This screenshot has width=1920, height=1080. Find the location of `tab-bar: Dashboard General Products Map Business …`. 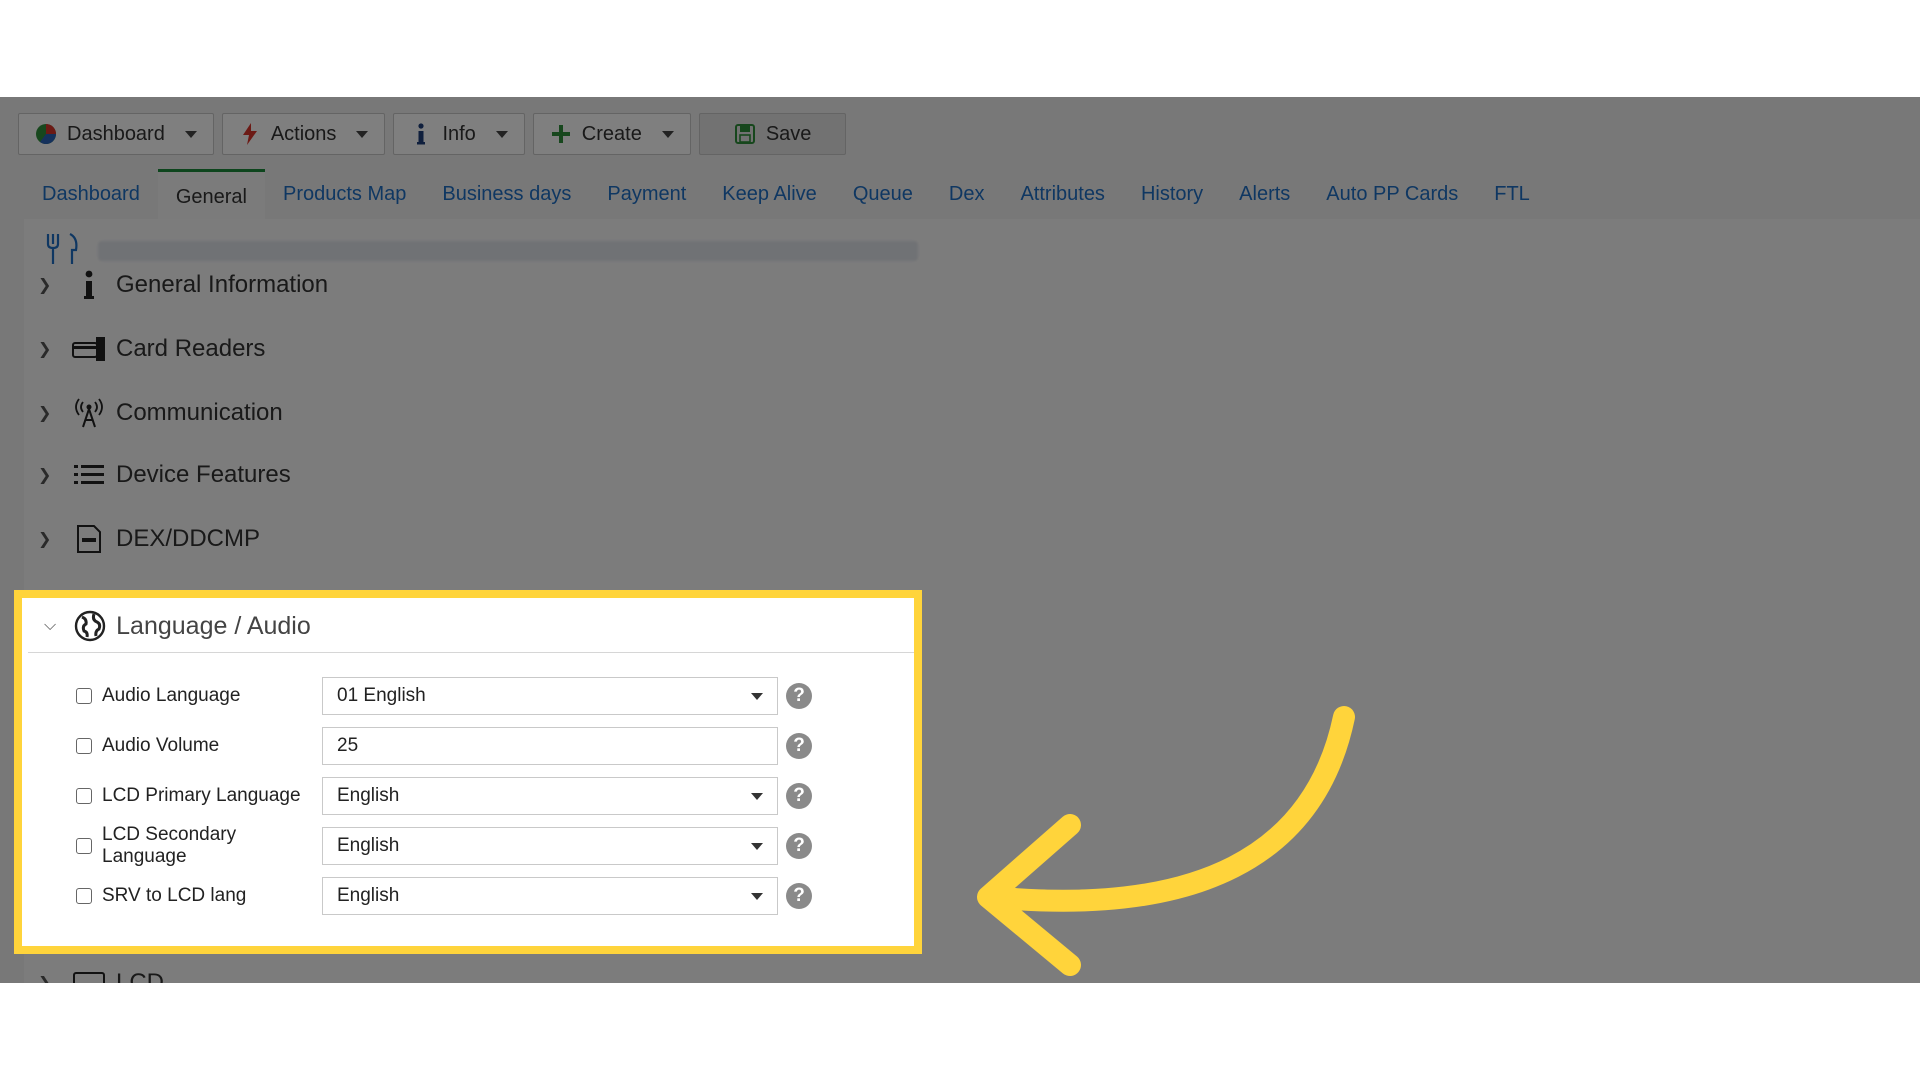

tab-bar: Dashboard General Products Map Business … is located at coordinates (786, 194).